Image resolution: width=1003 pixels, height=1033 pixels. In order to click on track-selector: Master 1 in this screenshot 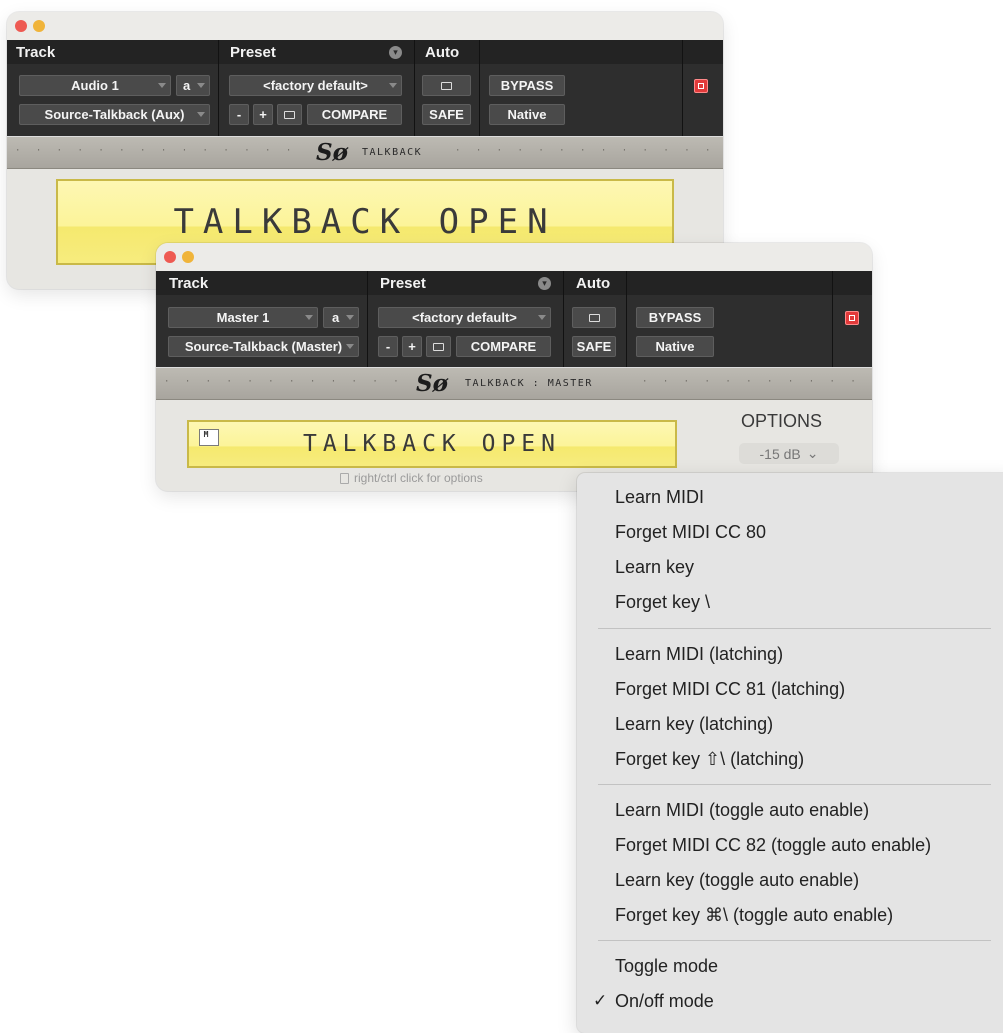, I will do `click(243, 317)`.